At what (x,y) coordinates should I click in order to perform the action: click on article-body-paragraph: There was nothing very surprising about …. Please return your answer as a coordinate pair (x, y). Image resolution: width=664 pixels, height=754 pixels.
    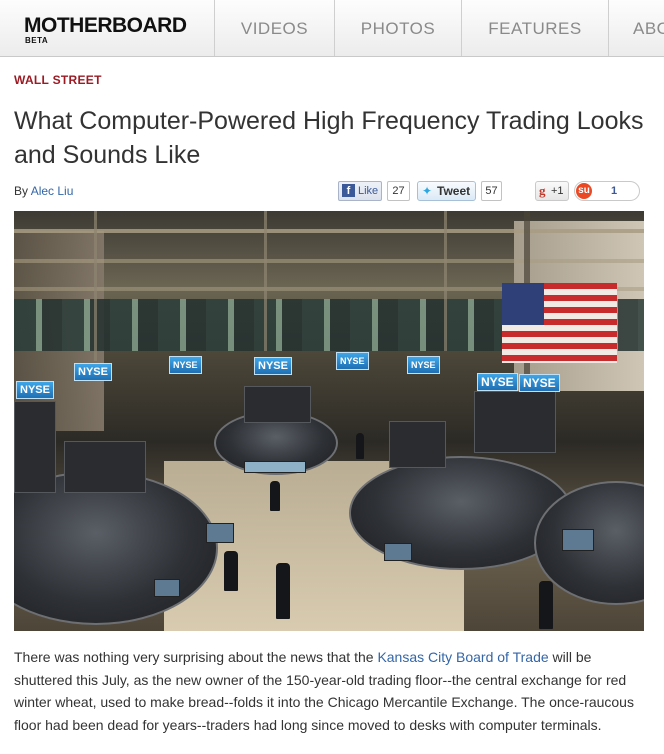
    Looking at the image, I should click on (328, 691).